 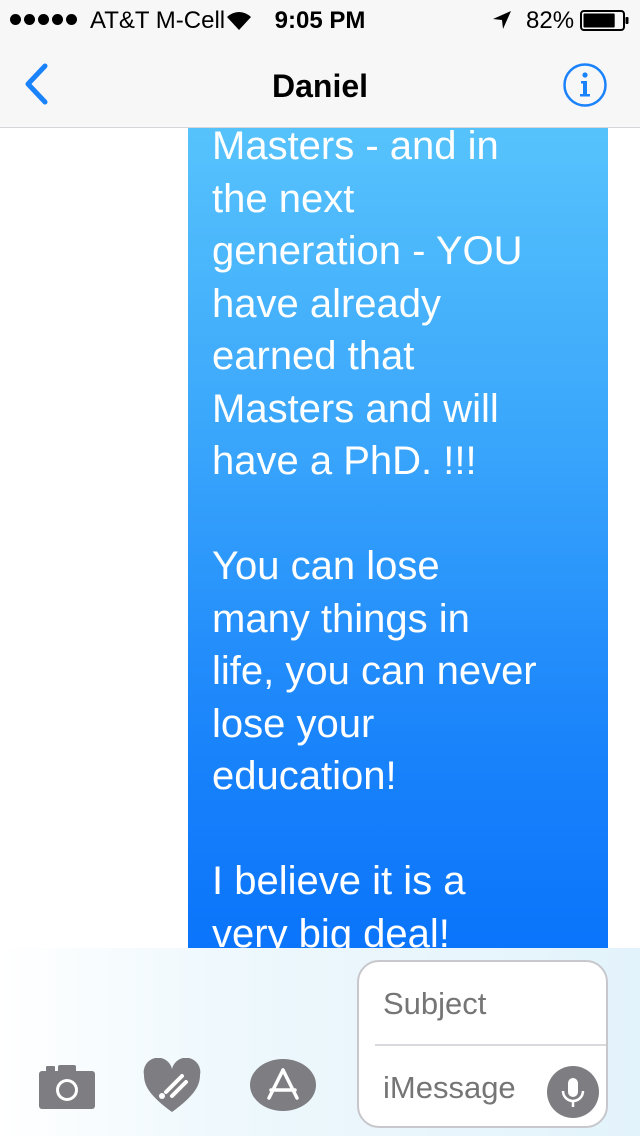 I want to click on message-line: earned that, so click(x=313, y=356).